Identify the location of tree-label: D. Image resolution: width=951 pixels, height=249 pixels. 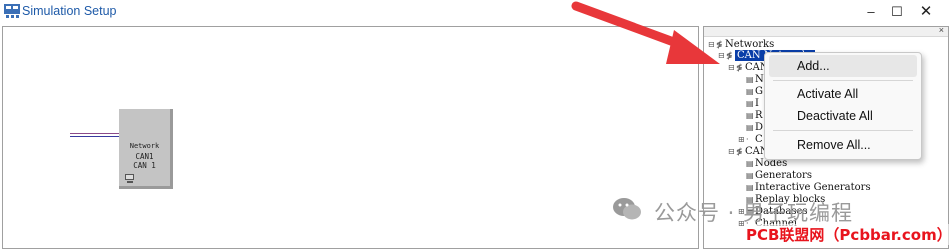
(759, 127).